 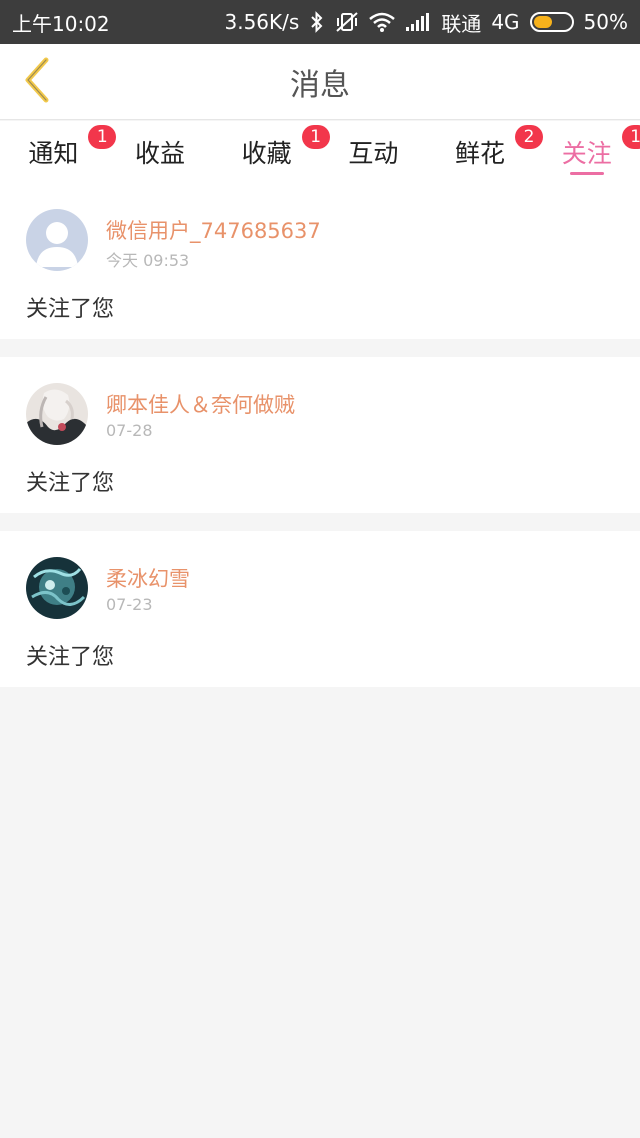 What do you see at coordinates (630, 137) in the screenshot?
I see `tab-badge: 1` at bounding box center [630, 137].